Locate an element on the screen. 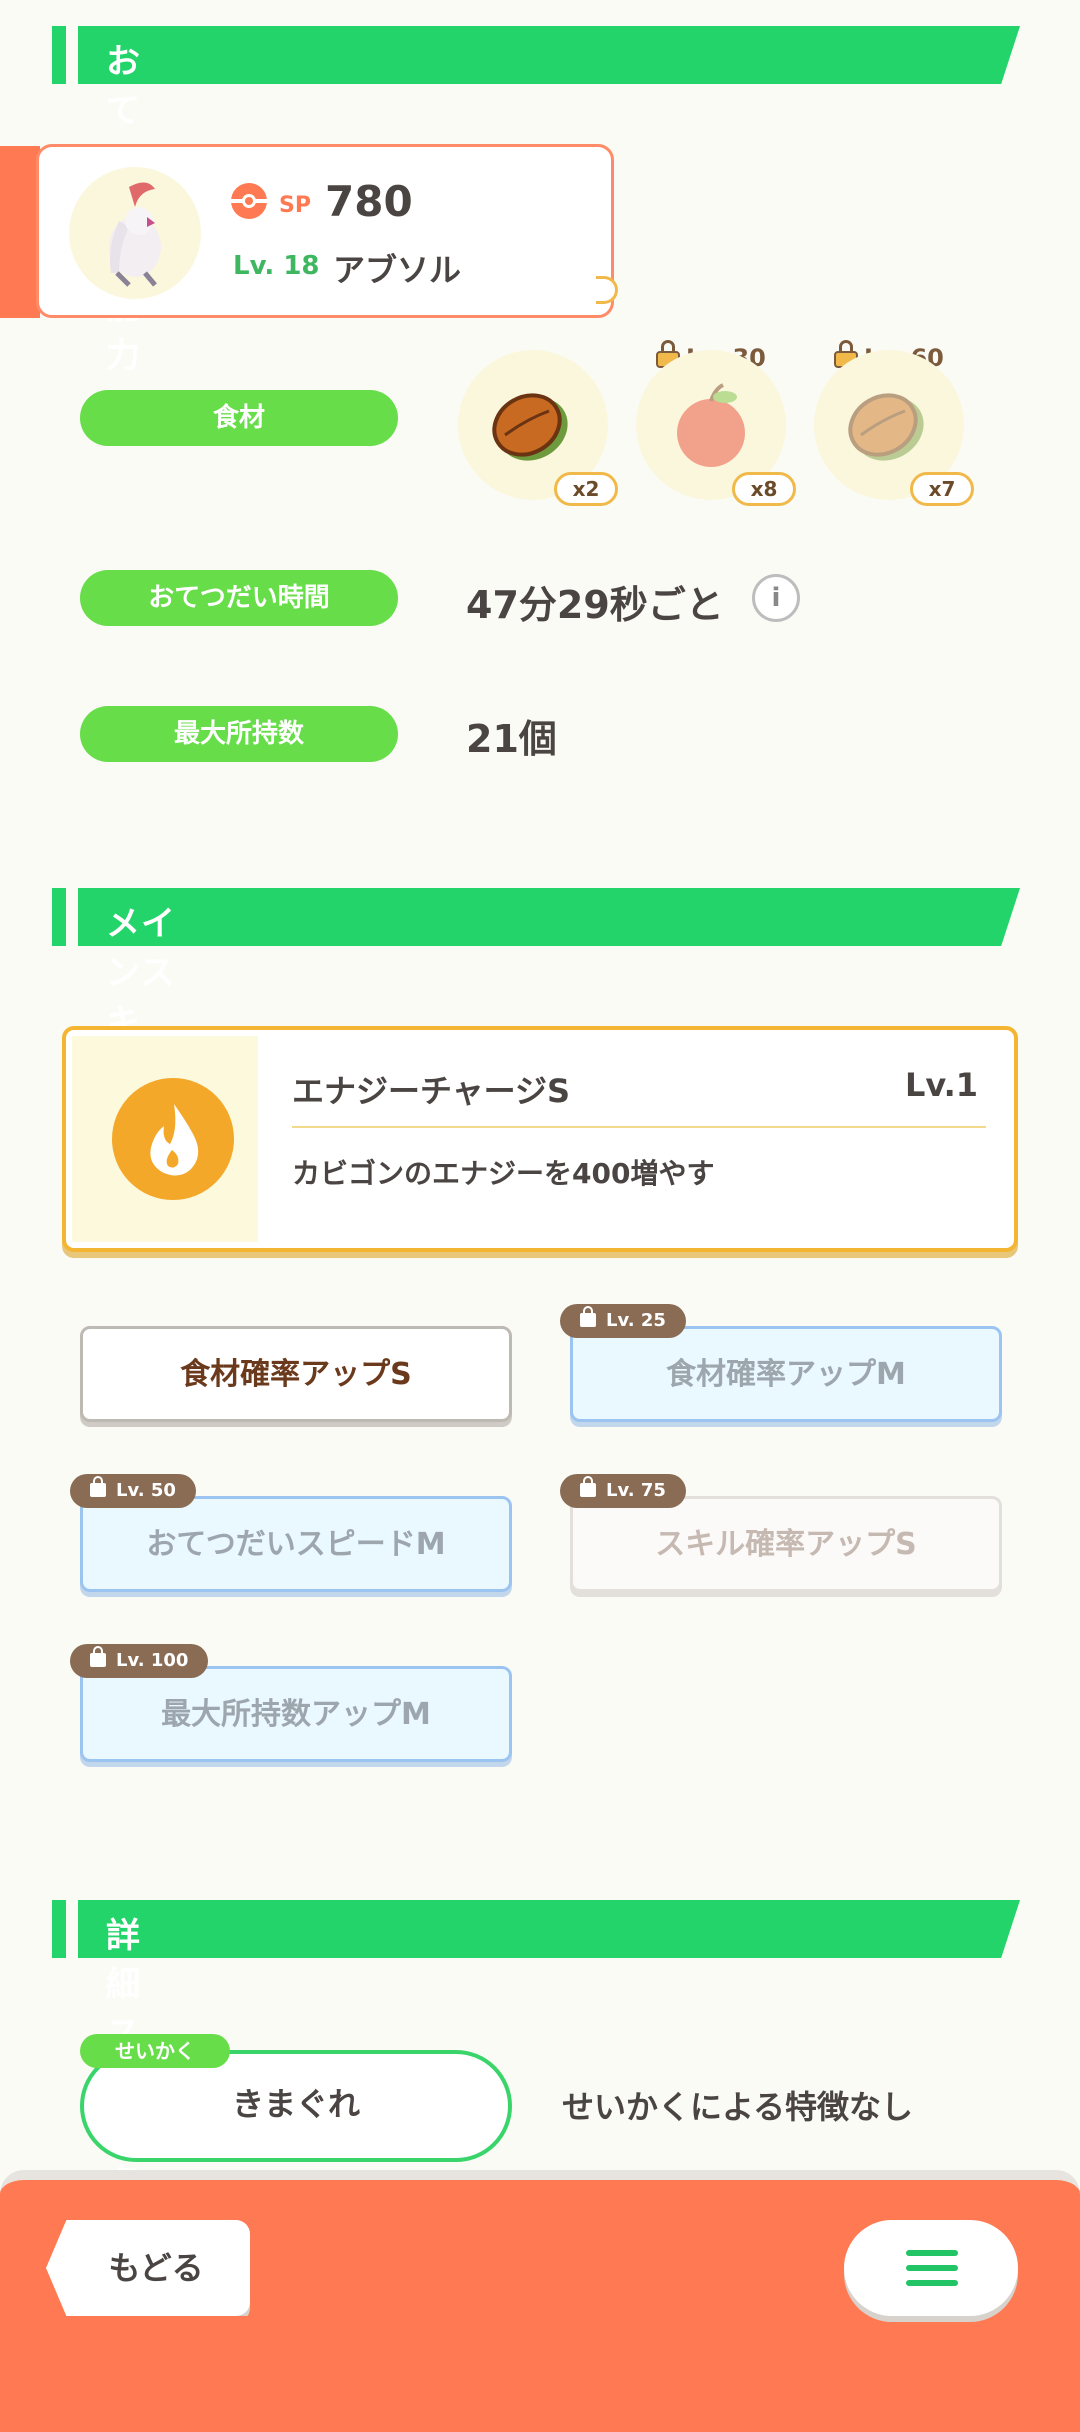  nature-description: せいかくによる特徴なし is located at coordinates (738, 2107).